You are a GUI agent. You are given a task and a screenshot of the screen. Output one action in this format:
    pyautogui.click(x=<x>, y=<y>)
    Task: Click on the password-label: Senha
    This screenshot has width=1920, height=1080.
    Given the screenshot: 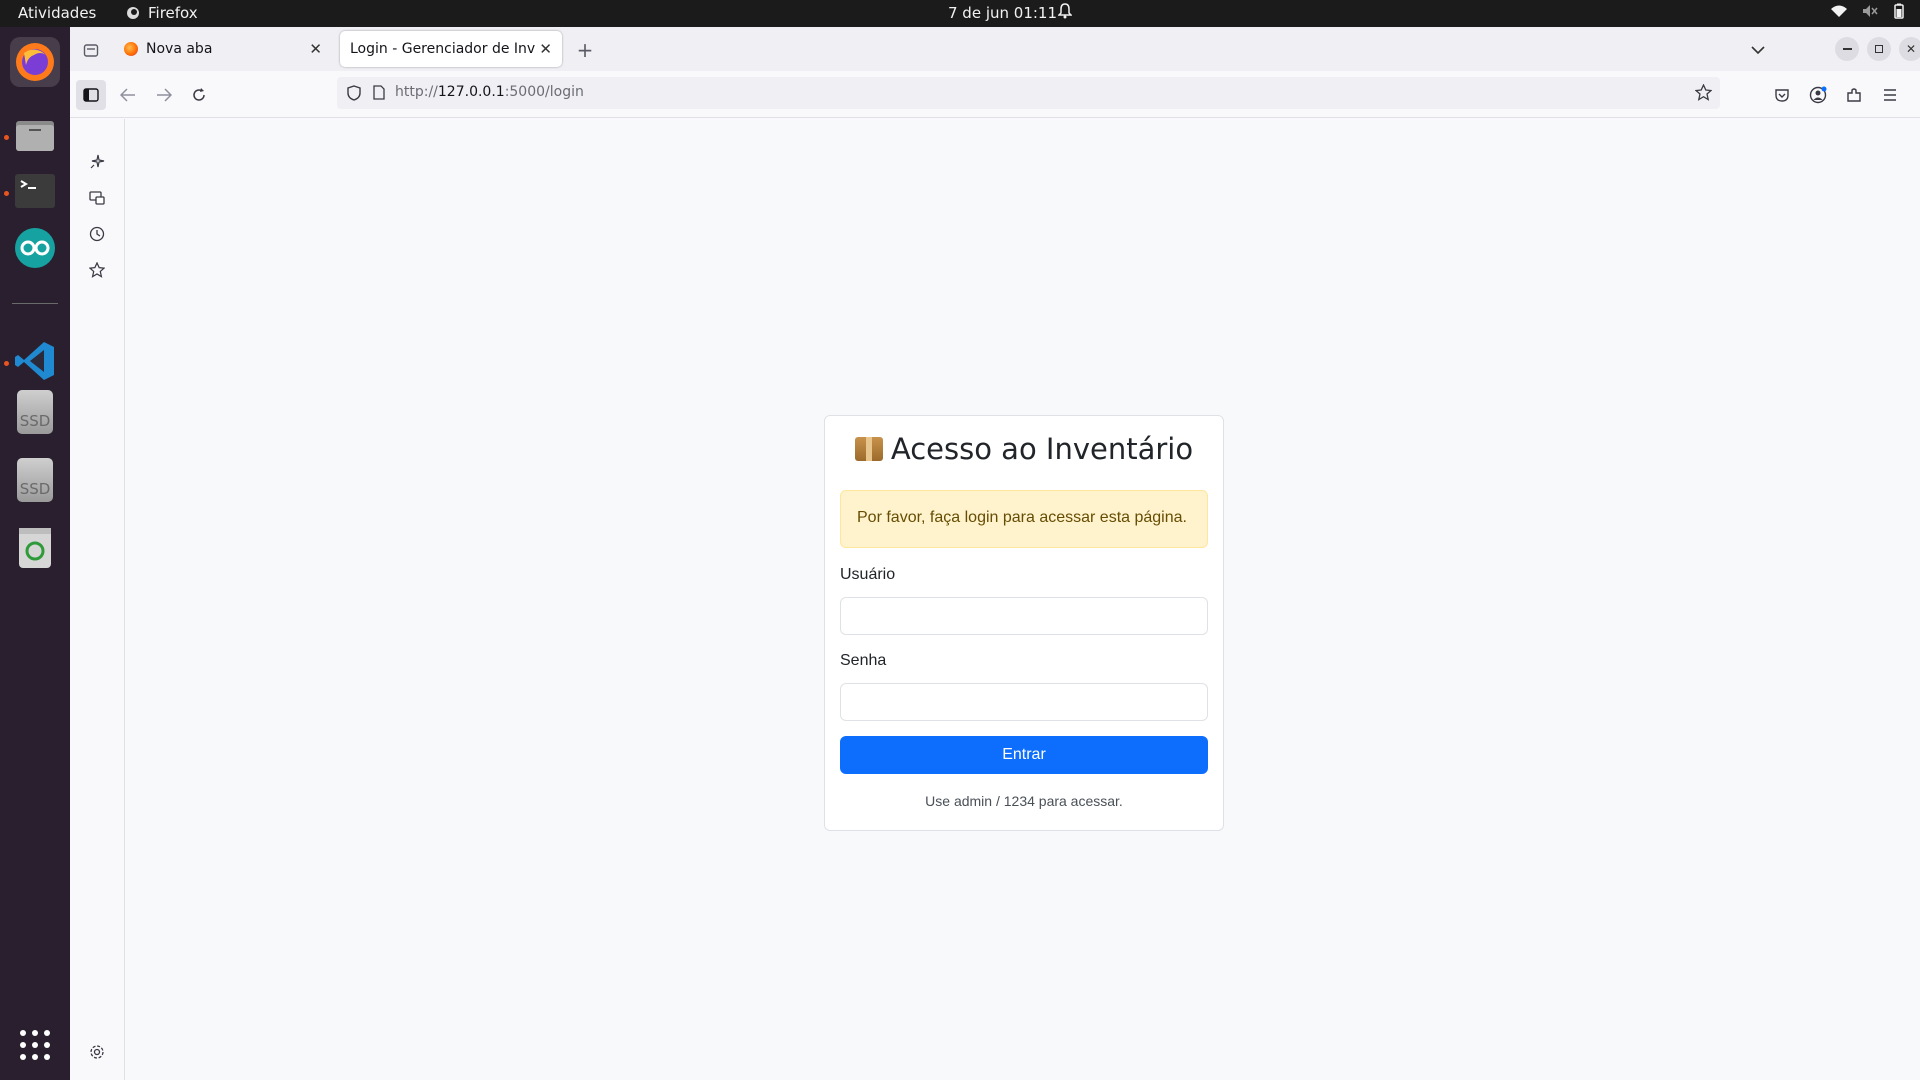 What is the action you would take?
    pyautogui.click(x=863, y=660)
    